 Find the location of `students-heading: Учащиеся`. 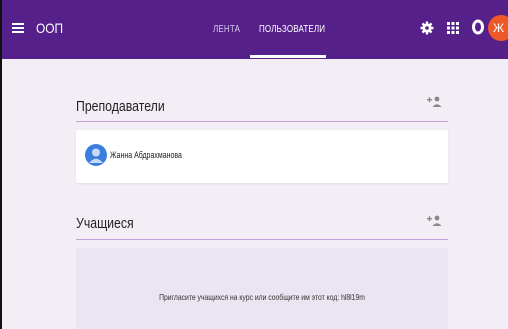

students-heading: Учащиеся is located at coordinates (105, 223).